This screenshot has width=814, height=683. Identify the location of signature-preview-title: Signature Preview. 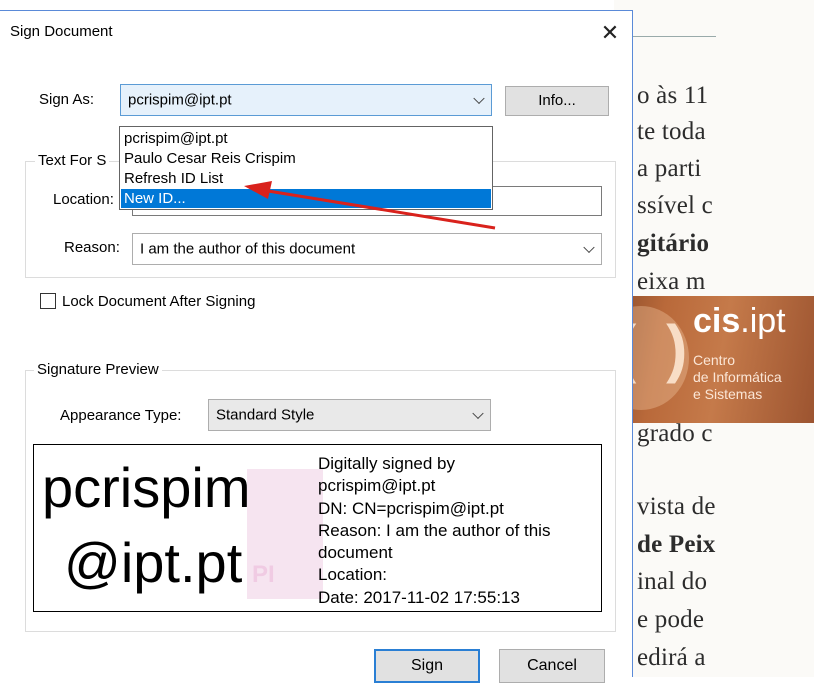
(98, 369).